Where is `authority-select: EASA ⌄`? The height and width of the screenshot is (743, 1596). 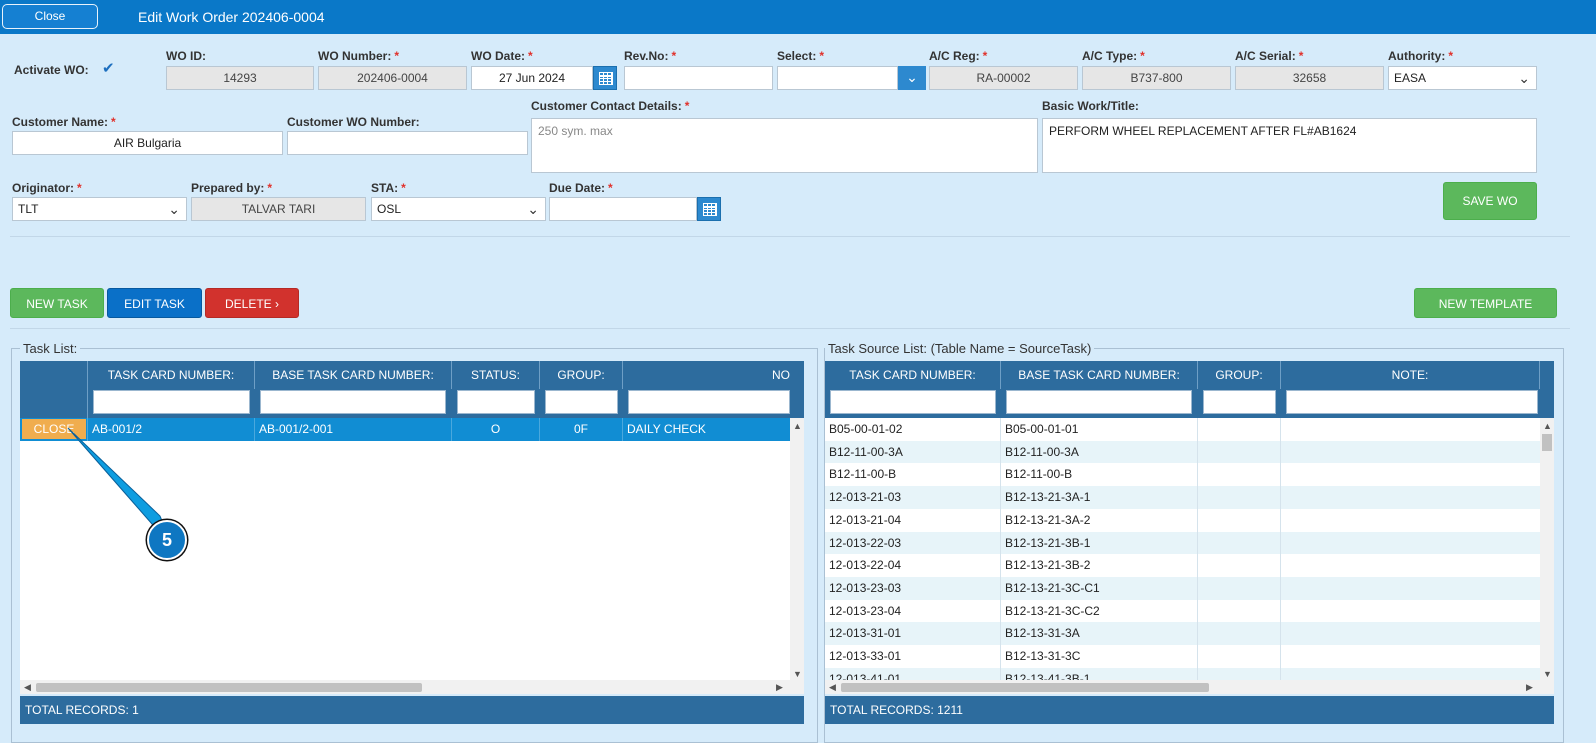 authority-select: EASA ⌄ is located at coordinates (1462, 78).